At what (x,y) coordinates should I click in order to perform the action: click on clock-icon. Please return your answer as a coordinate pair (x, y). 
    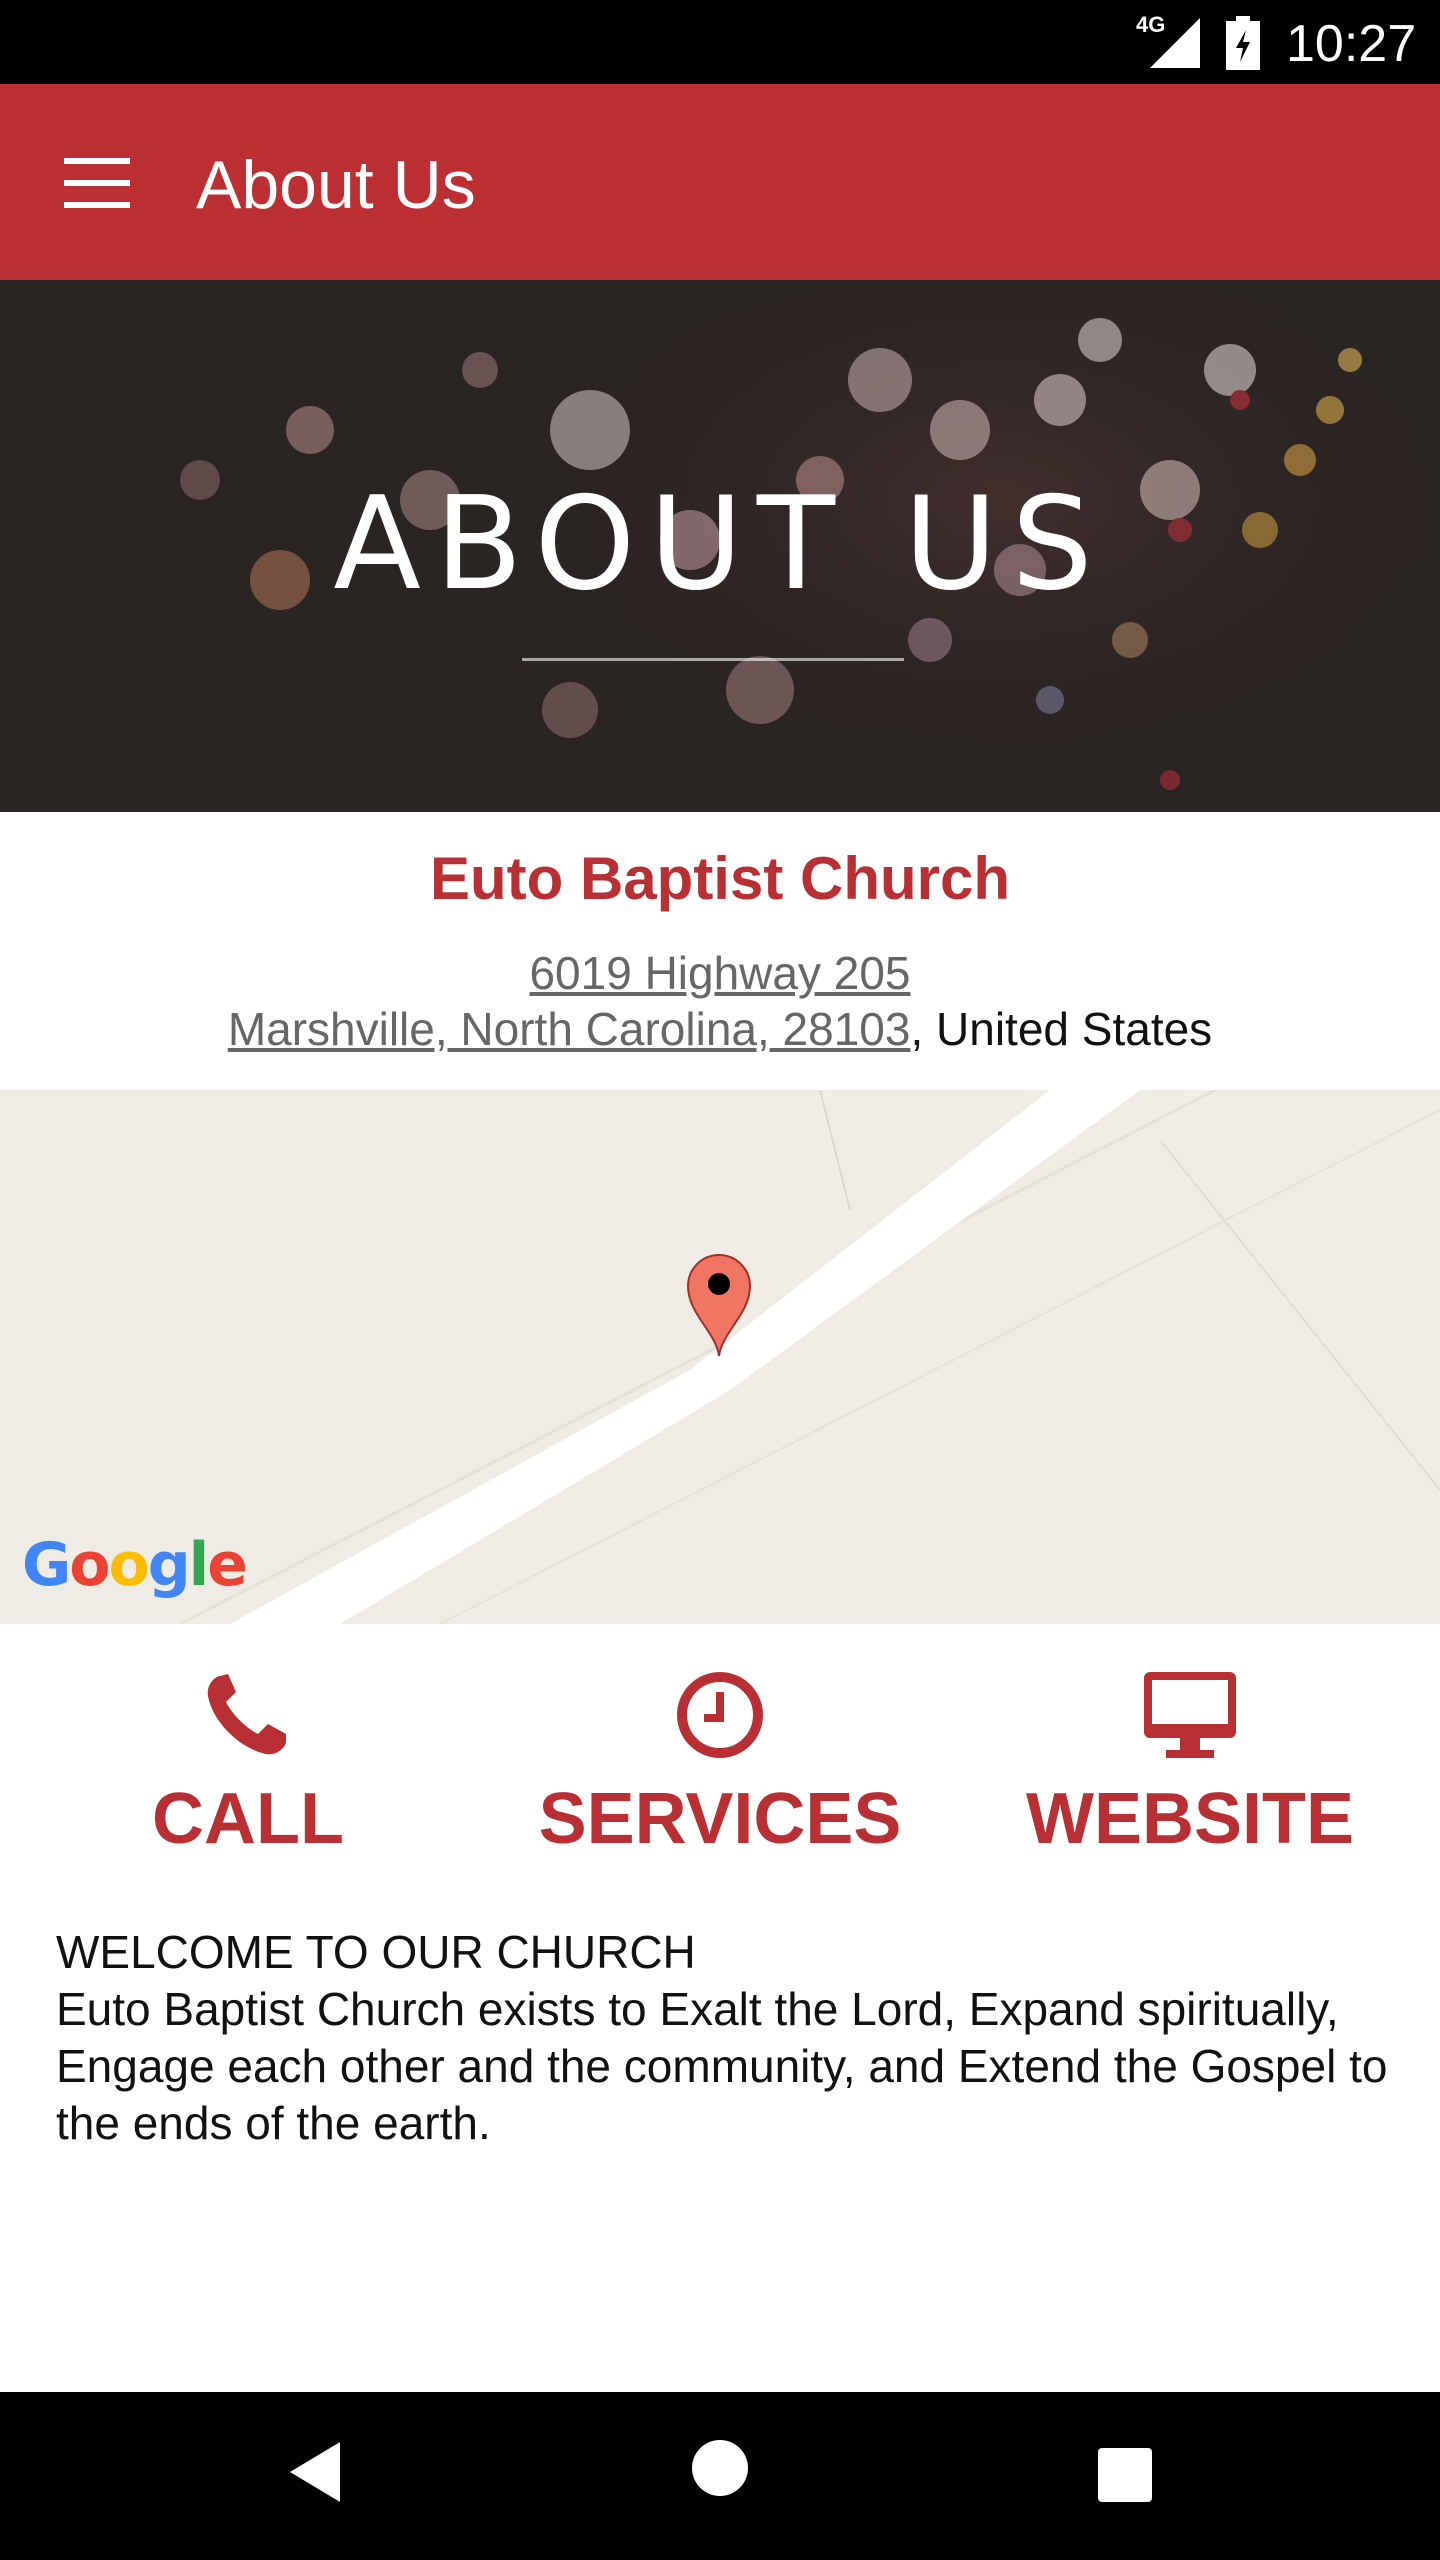
    Looking at the image, I should click on (720, 1715).